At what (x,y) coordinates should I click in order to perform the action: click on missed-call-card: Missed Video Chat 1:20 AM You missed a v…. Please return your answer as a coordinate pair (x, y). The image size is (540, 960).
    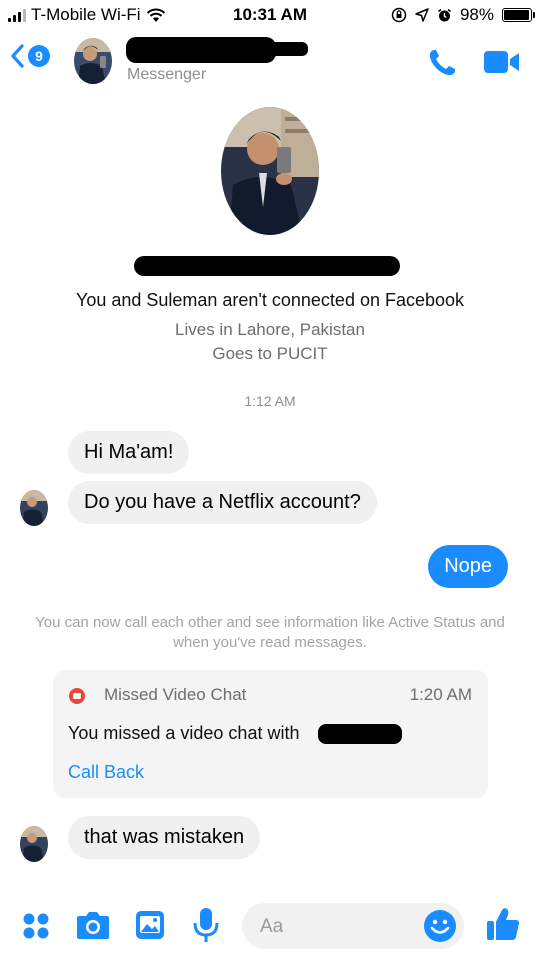
    Looking at the image, I should click on (270, 734).